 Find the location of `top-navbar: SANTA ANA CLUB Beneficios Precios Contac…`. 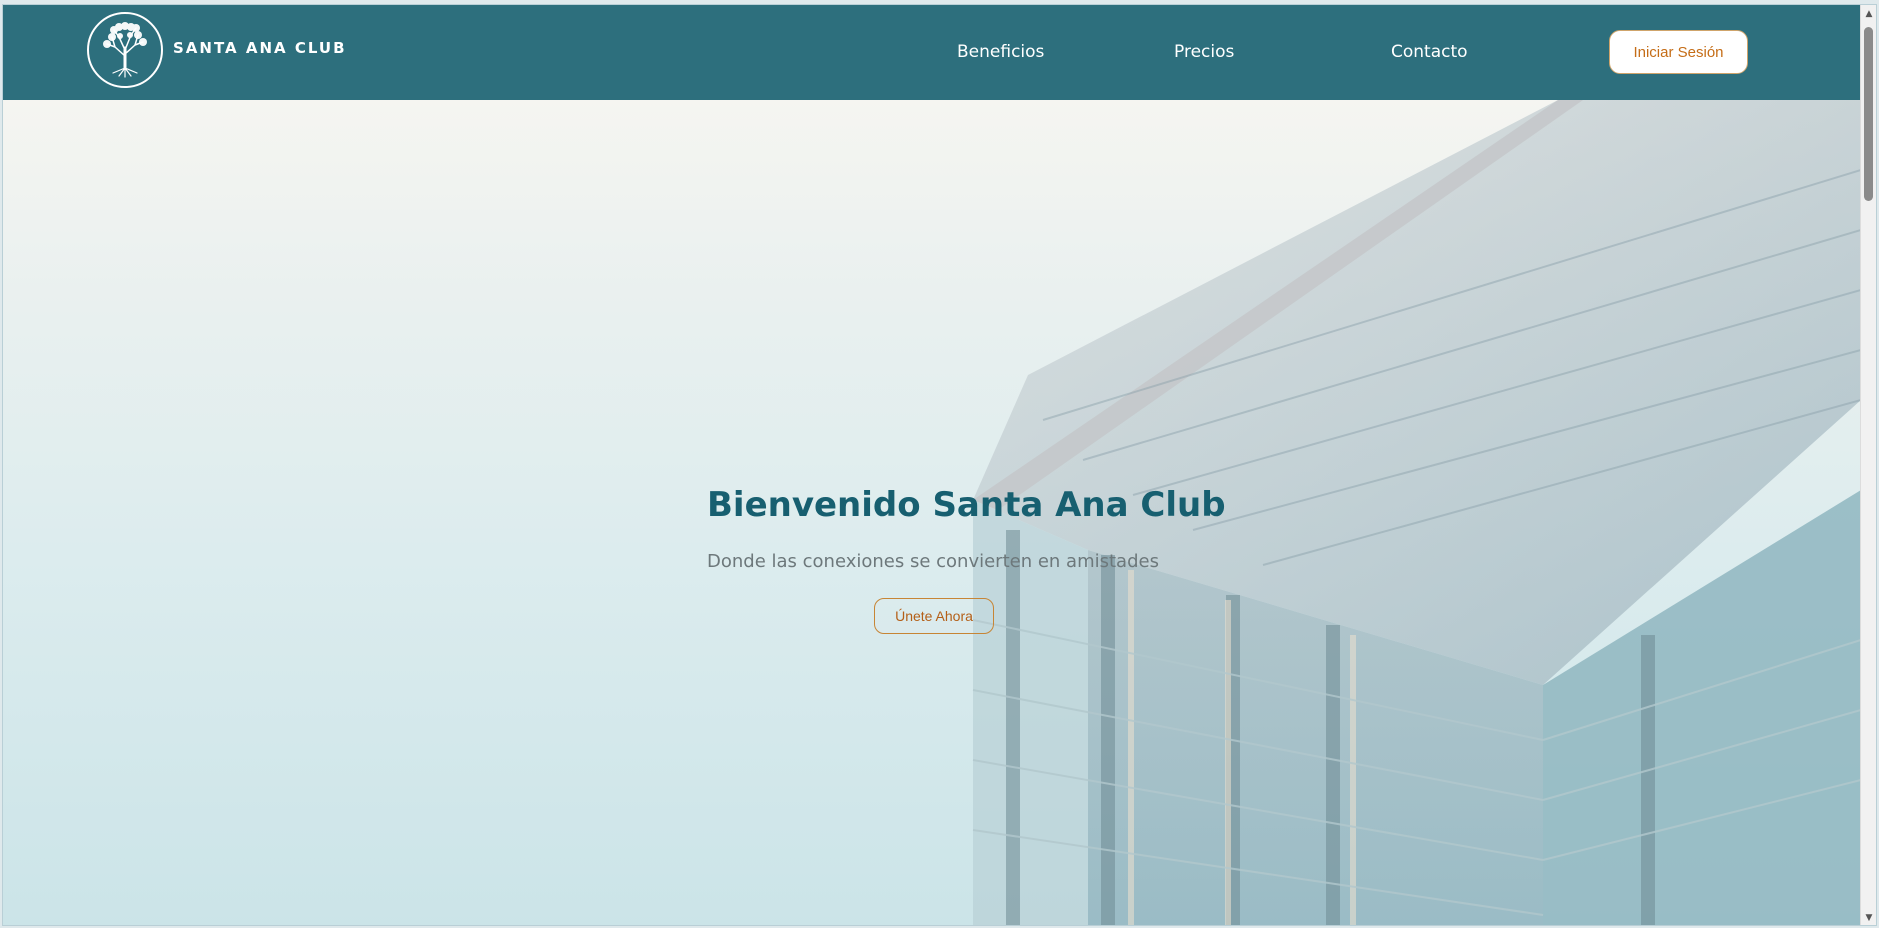

top-navbar: SANTA ANA CLUB Beneficios Precios Contac… is located at coordinates (932, 52).